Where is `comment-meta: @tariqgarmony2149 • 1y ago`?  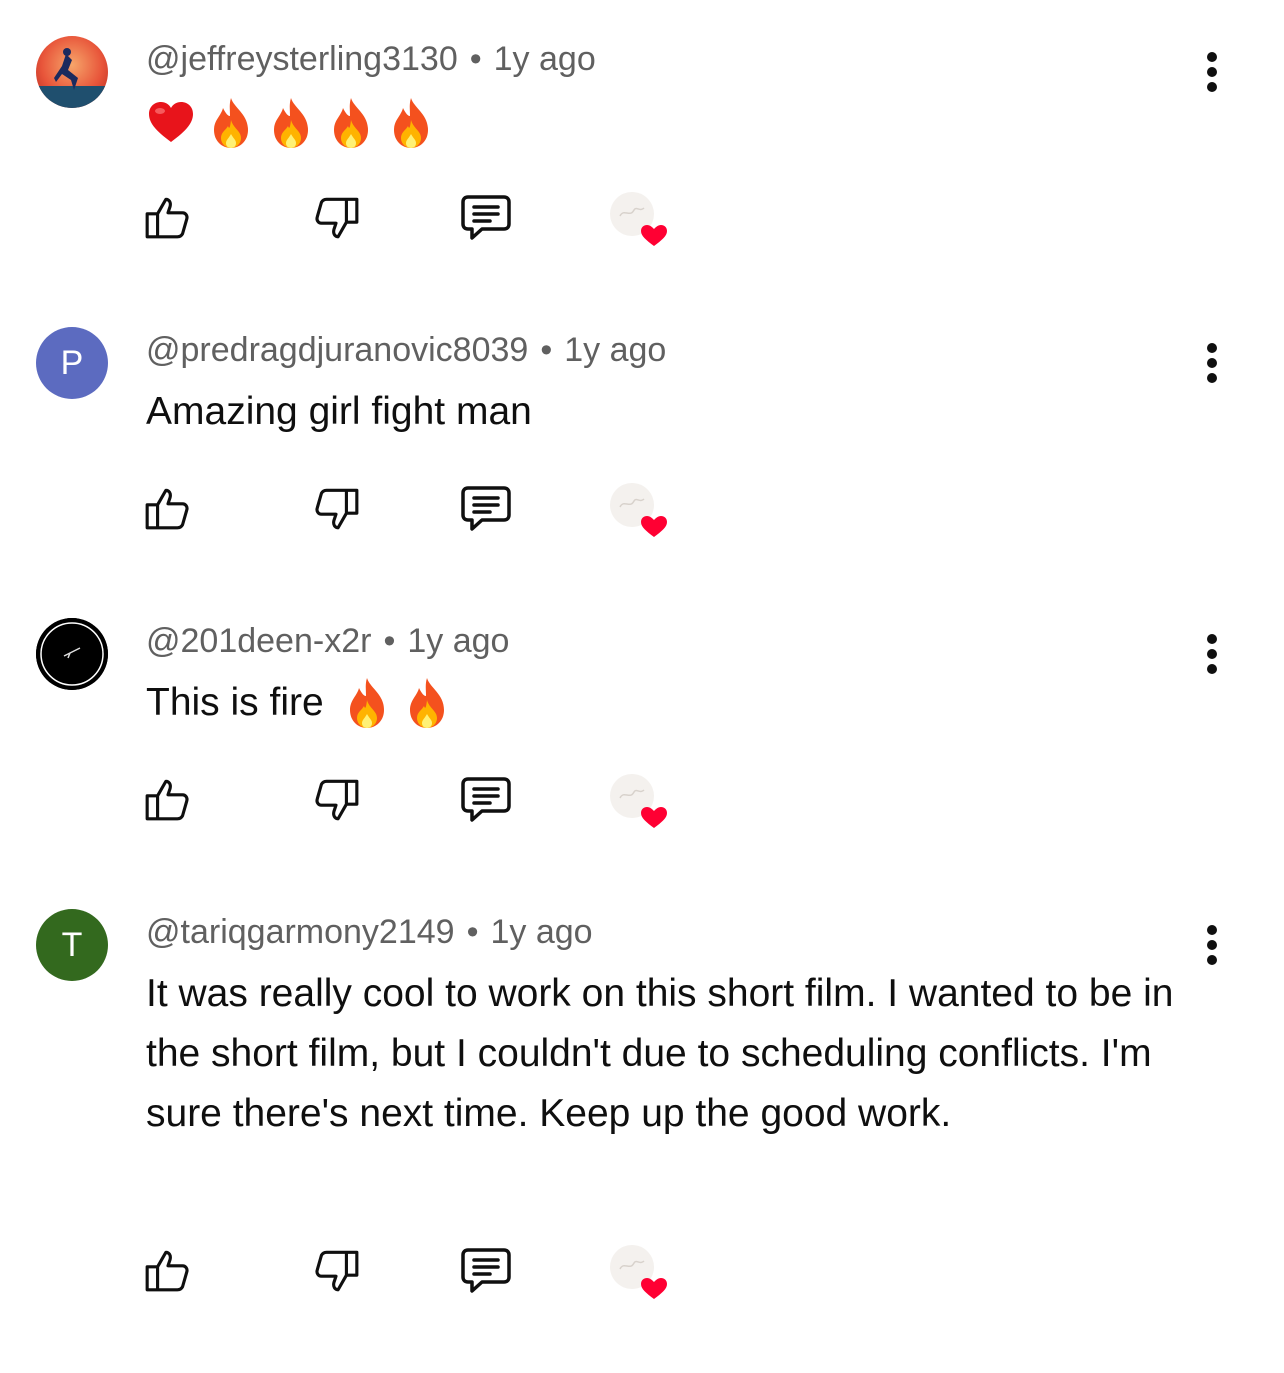 comment-meta: @tariqgarmony2149 • 1y ago is located at coordinates (369, 932).